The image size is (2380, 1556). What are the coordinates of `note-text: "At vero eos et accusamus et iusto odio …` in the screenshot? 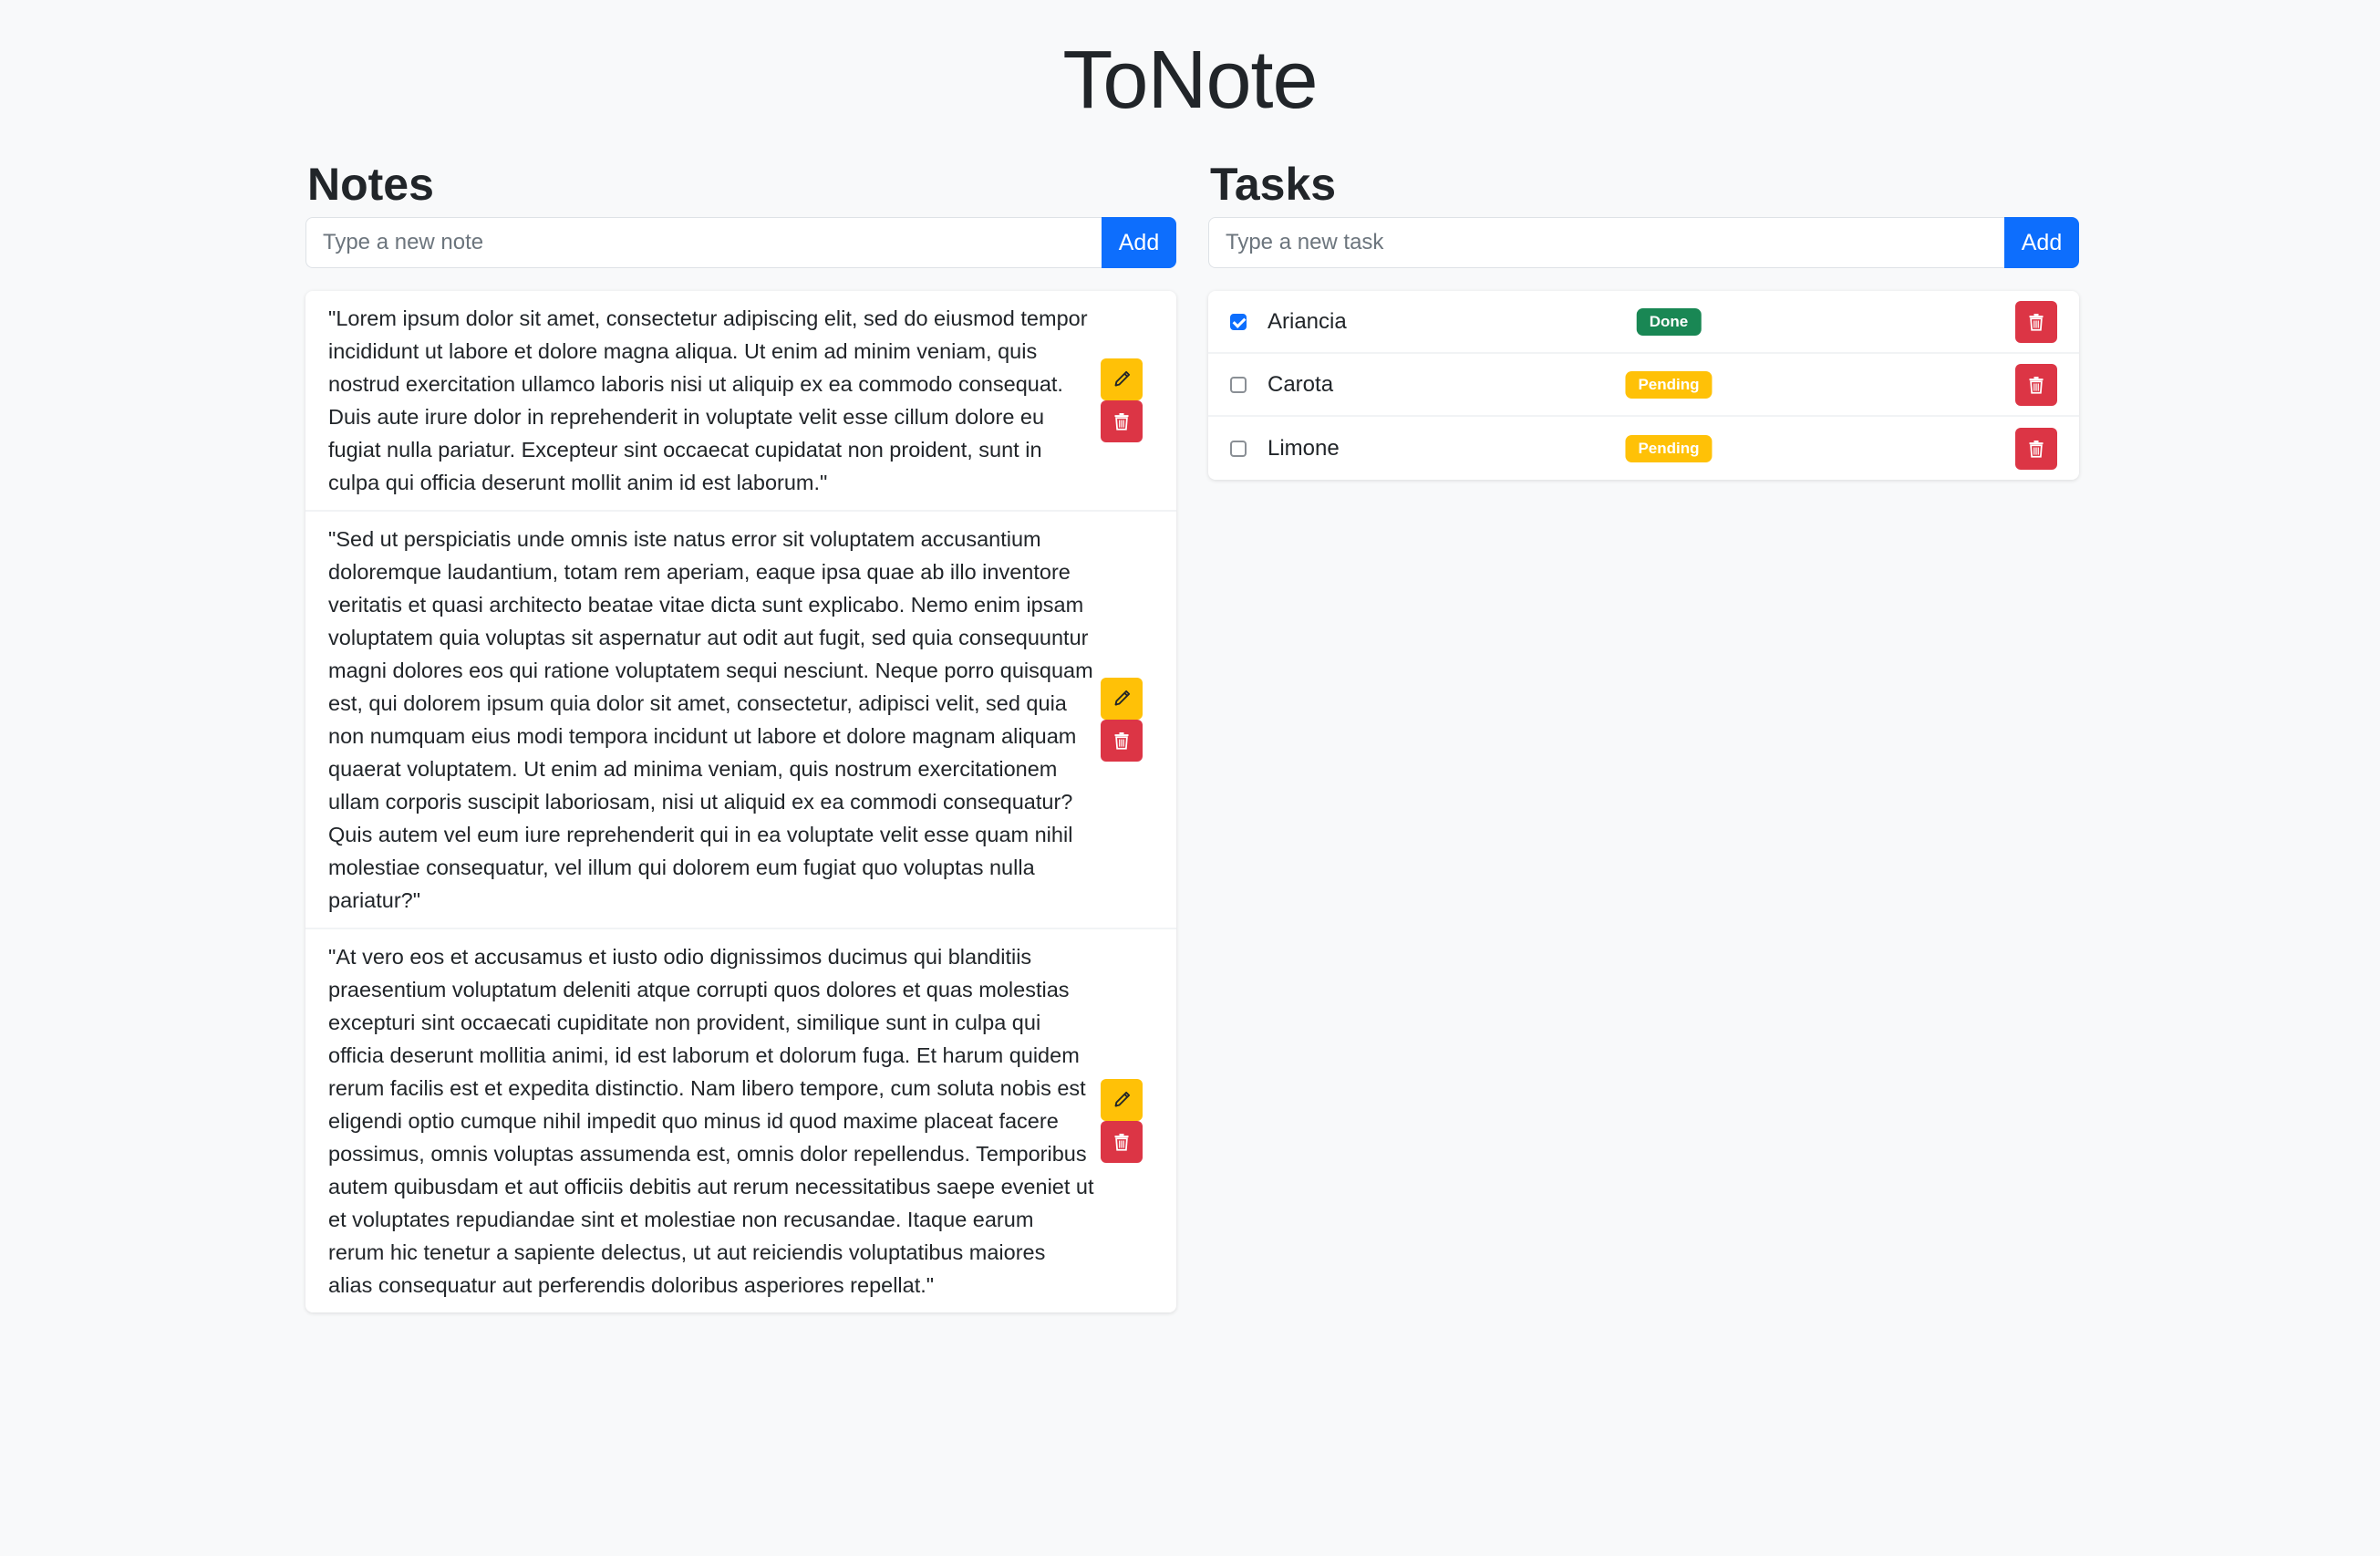 It's located at (711, 1121).